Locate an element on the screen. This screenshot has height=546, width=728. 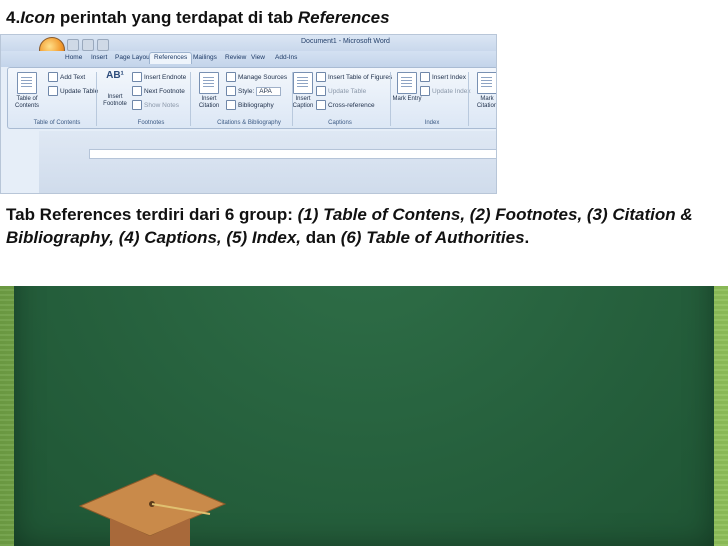
update-table-button: Update Table is located at coordinates (73, 91).